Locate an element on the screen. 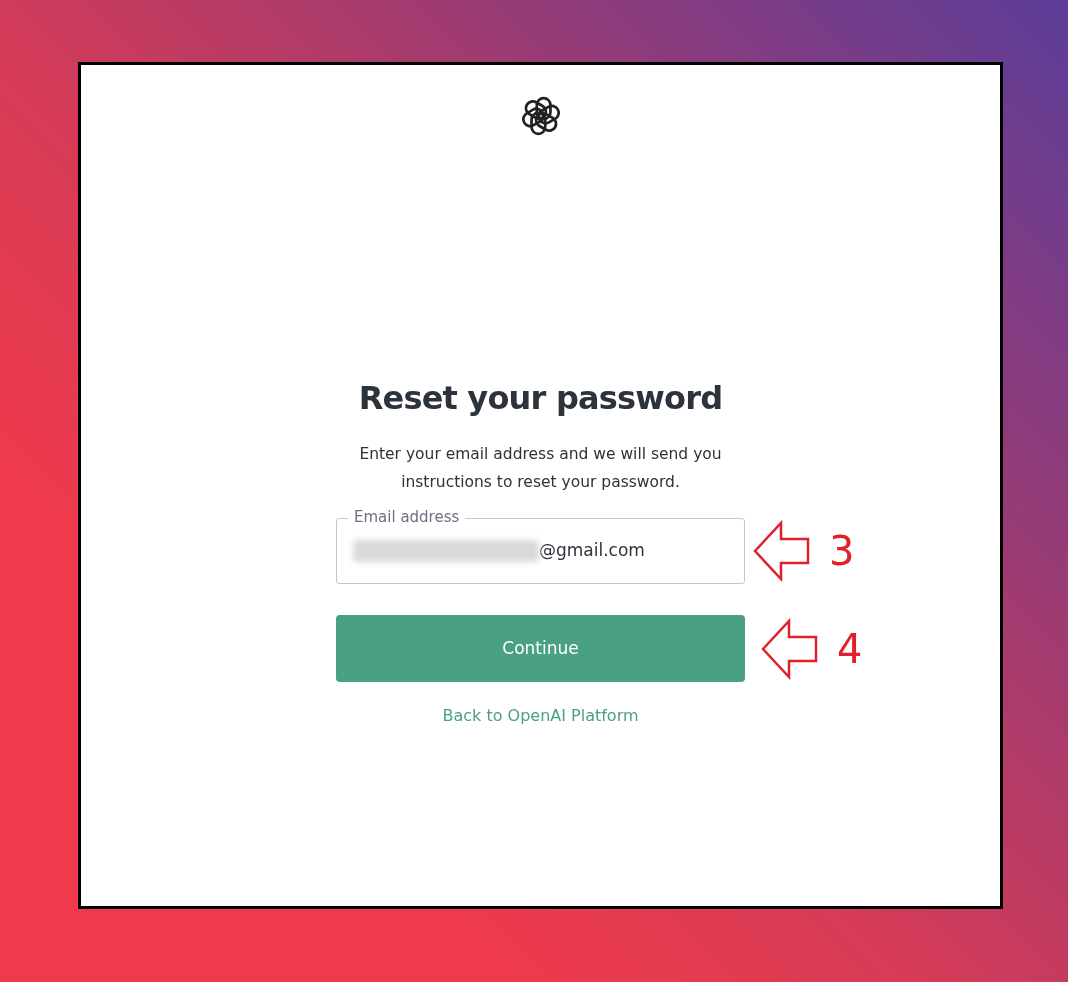  page-title: Reset your password is located at coordinates (540, 398).